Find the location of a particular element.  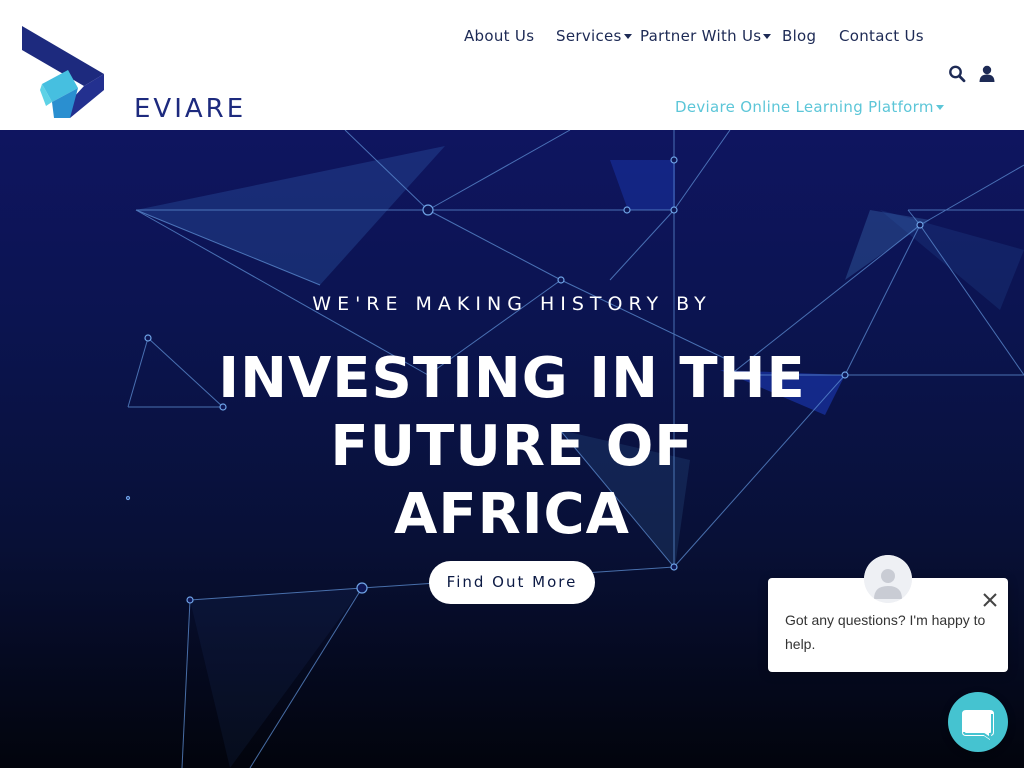

chat-agent-avatar is located at coordinates (888, 579).